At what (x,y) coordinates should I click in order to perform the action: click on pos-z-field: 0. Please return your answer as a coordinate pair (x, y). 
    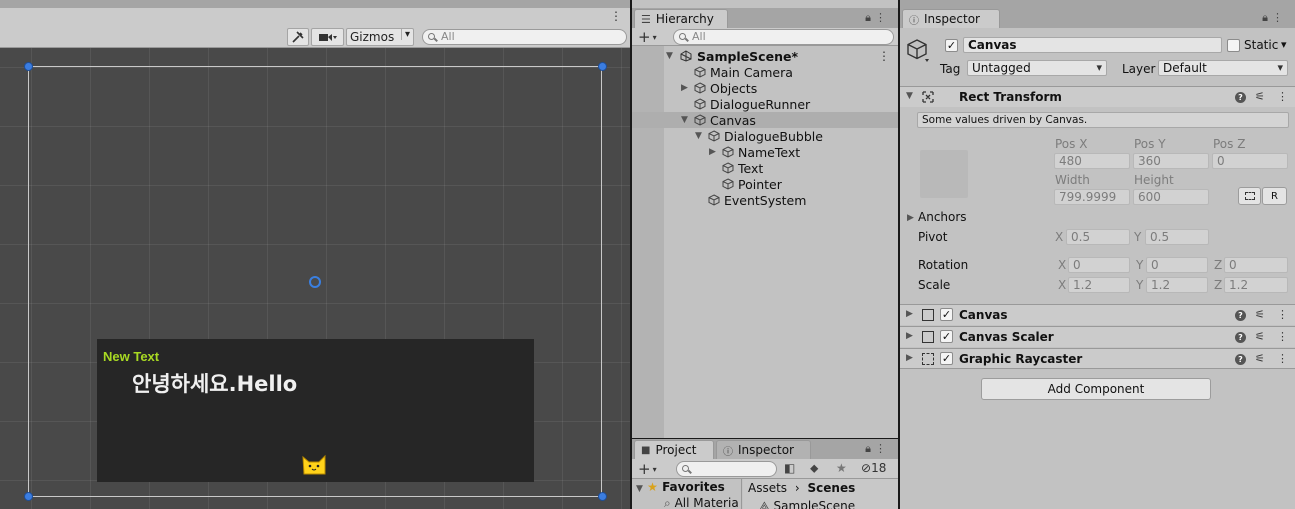
    Looking at the image, I should click on (1250, 161).